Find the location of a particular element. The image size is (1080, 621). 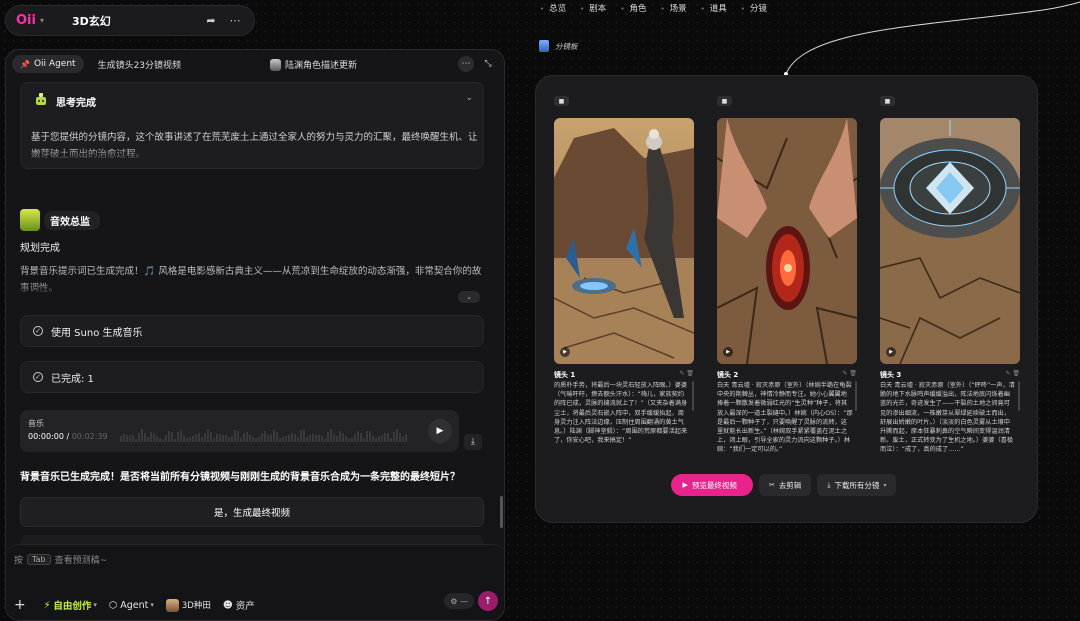

chevron-down-icon: ⌄ is located at coordinates (469, 98).